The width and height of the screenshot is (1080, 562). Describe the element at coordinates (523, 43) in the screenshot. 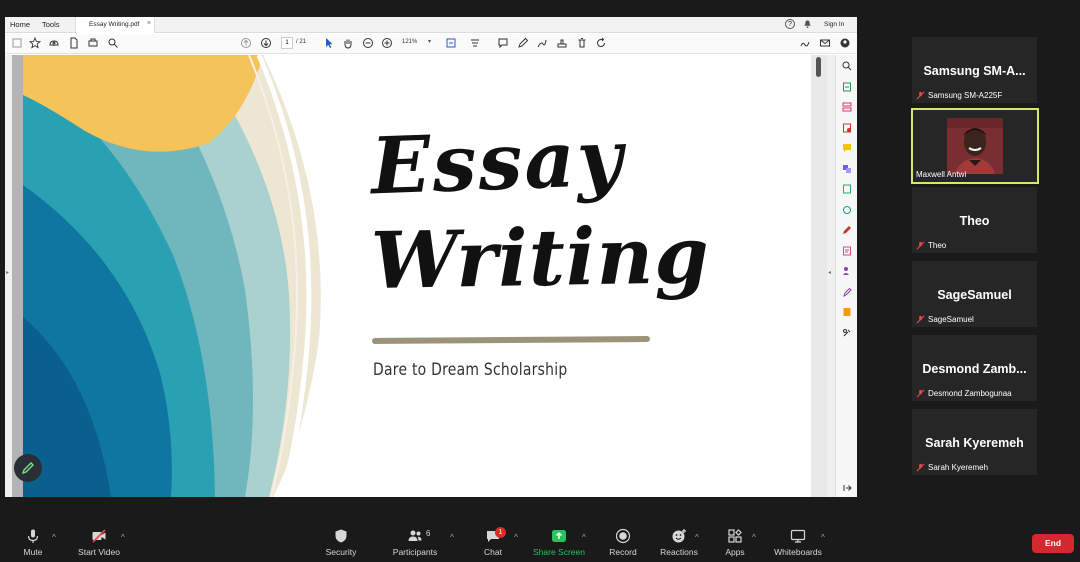

I see `pen-icon` at that location.